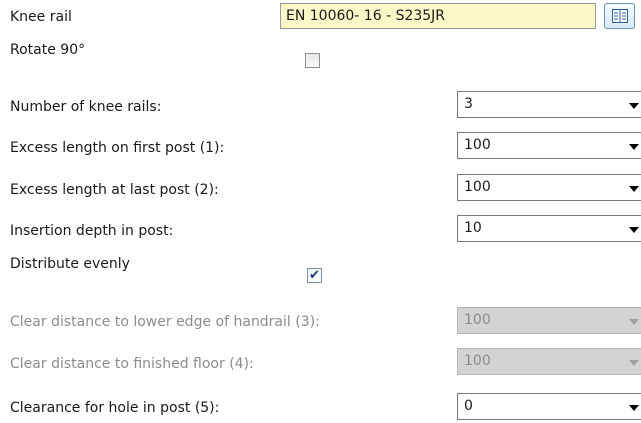 This screenshot has height=423, width=641. I want to click on knee-rail-profile-field: EN 10060- 16 - S235JR, so click(438, 16).